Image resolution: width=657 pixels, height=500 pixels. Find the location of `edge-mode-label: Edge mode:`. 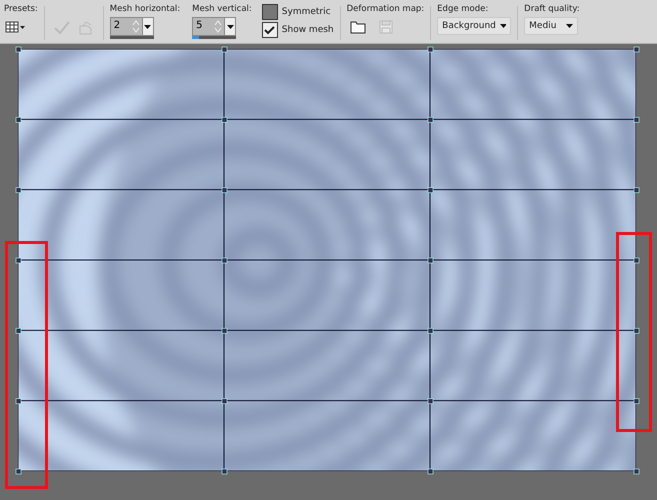

edge-mode-label: Edge mode: is located at coordinates (463, 9).